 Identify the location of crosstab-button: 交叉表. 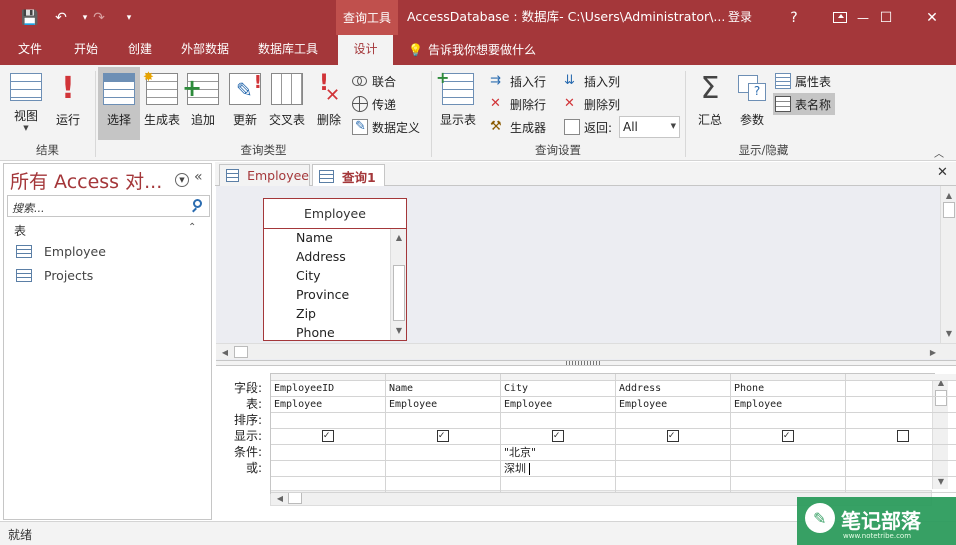
(287, 101).